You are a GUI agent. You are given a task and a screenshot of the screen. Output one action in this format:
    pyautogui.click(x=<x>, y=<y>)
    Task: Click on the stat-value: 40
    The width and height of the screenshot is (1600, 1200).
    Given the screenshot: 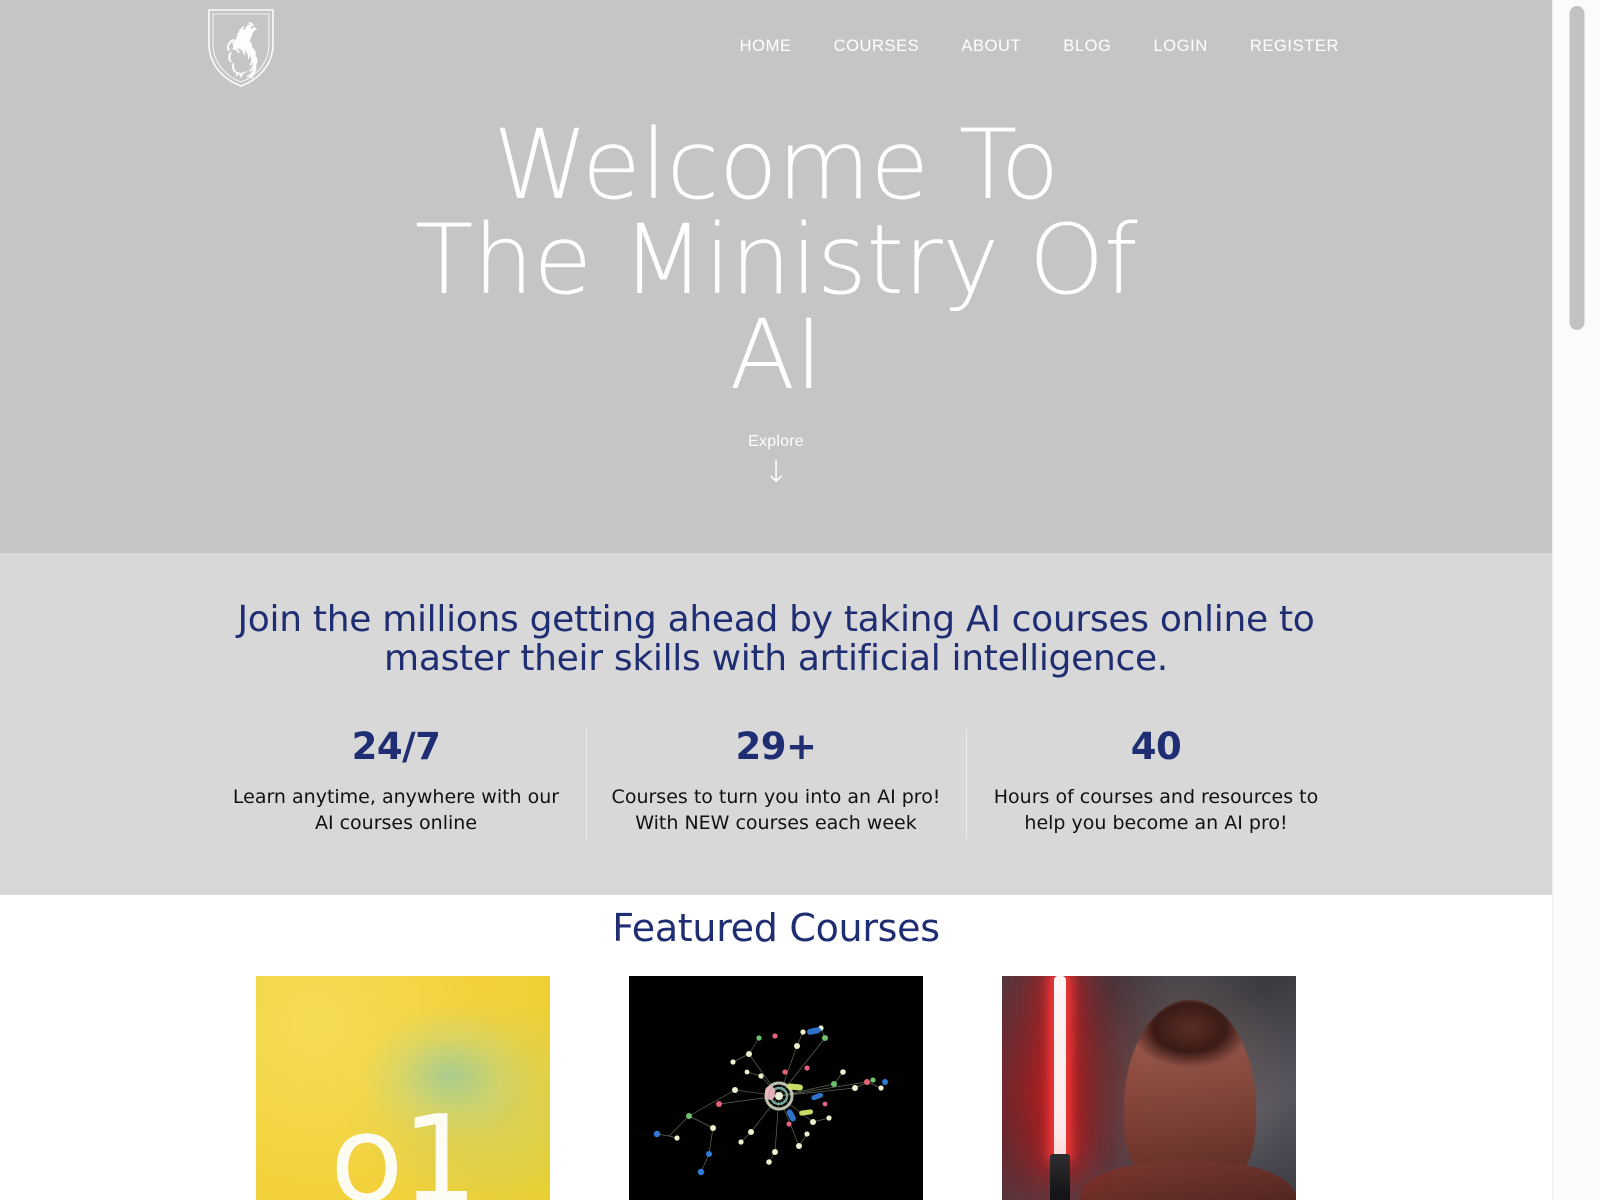 What is the action you would take?
    pyautogui.click(x=1156, y=746)
    